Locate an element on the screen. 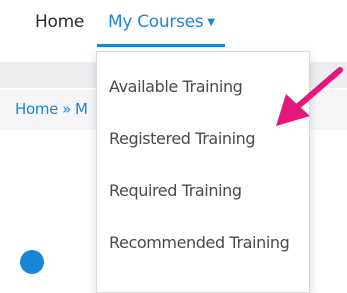 This screenshot has height=293, width=347. breadcrumb: Home» M is located at coordinates (51, 109).